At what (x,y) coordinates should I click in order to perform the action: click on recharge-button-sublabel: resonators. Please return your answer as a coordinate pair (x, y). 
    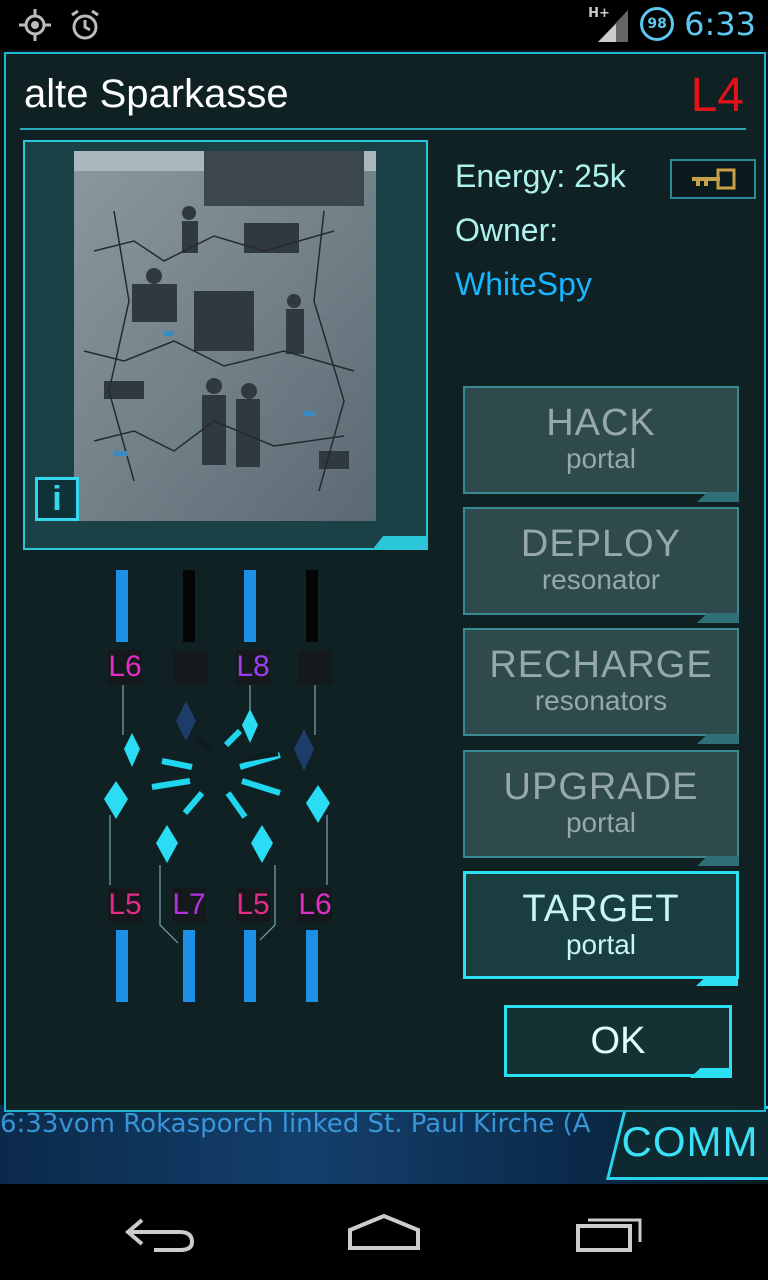
    Looking at the image, I should click on (601, 700).